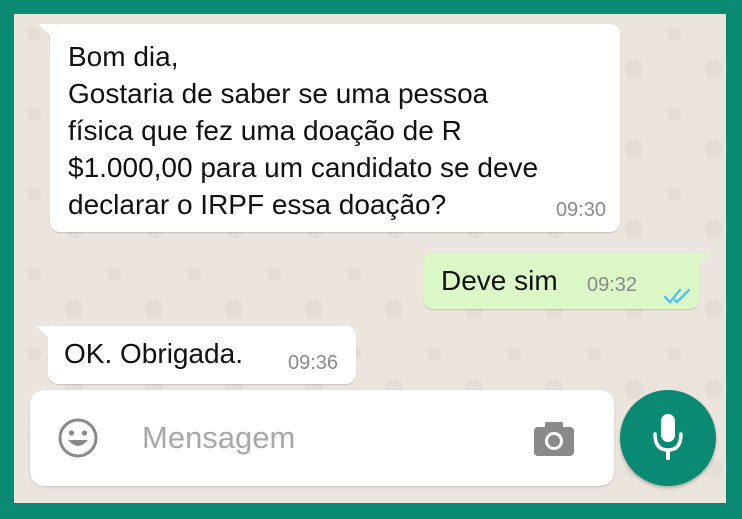 The width and height of the screenshot is (742, 519). I want to click on message-text: Deve sim, so click(499, 280).